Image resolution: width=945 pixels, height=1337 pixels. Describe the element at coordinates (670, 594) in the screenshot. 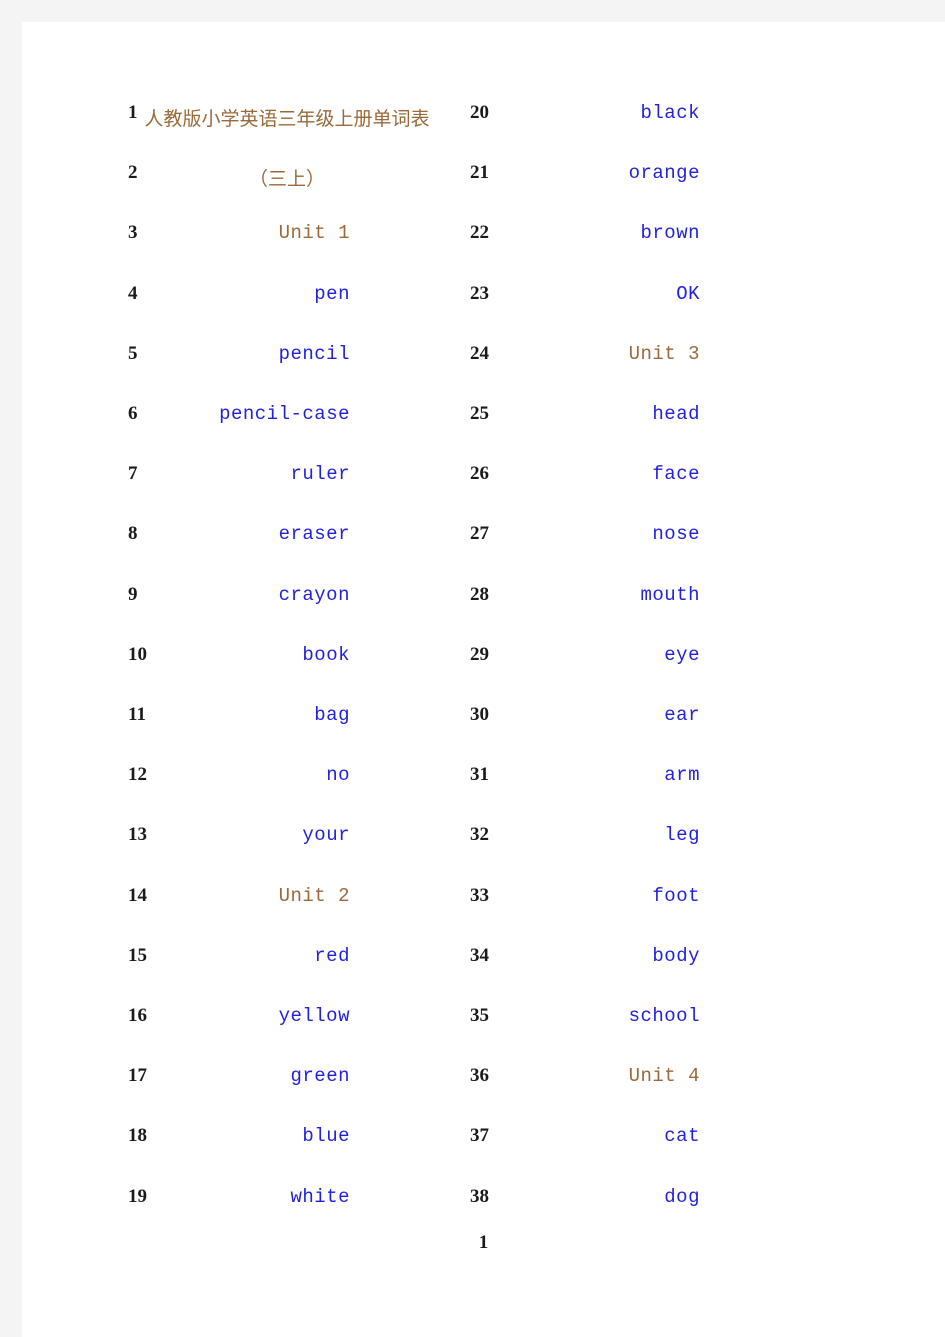

I see `vocabulary-word: mouth` at that location.